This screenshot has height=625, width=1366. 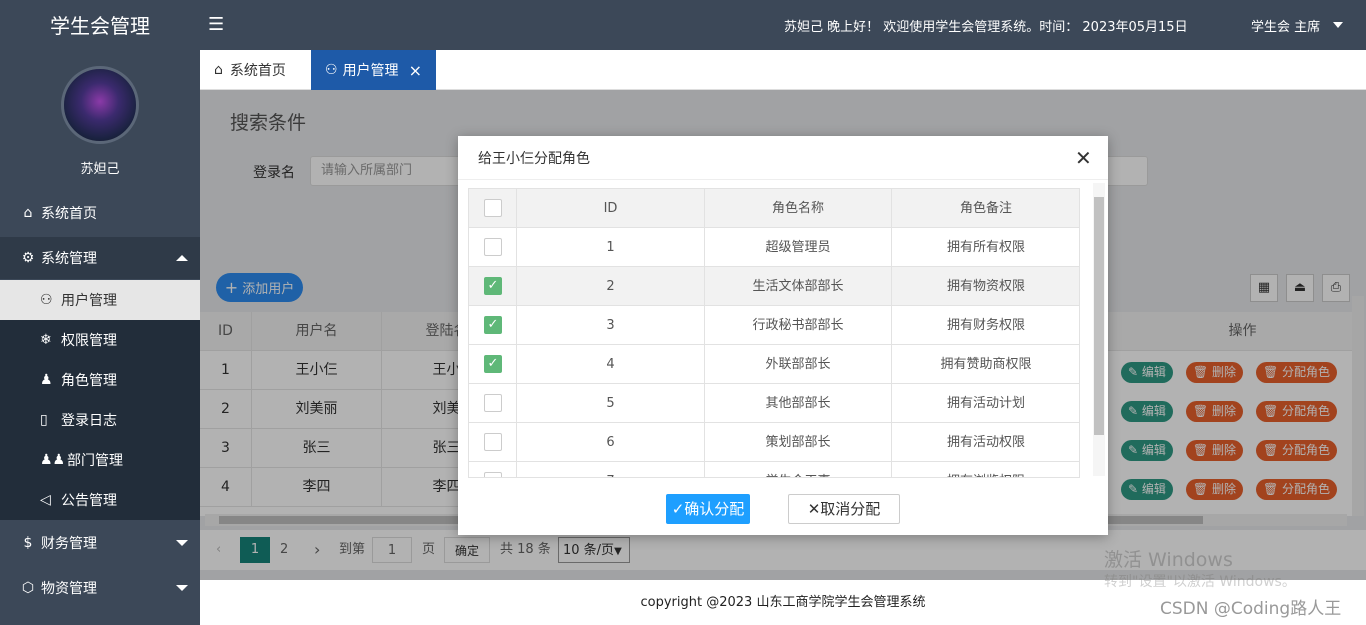 I want to click on user-name: 苏妲己, so click(x=100, y=169).